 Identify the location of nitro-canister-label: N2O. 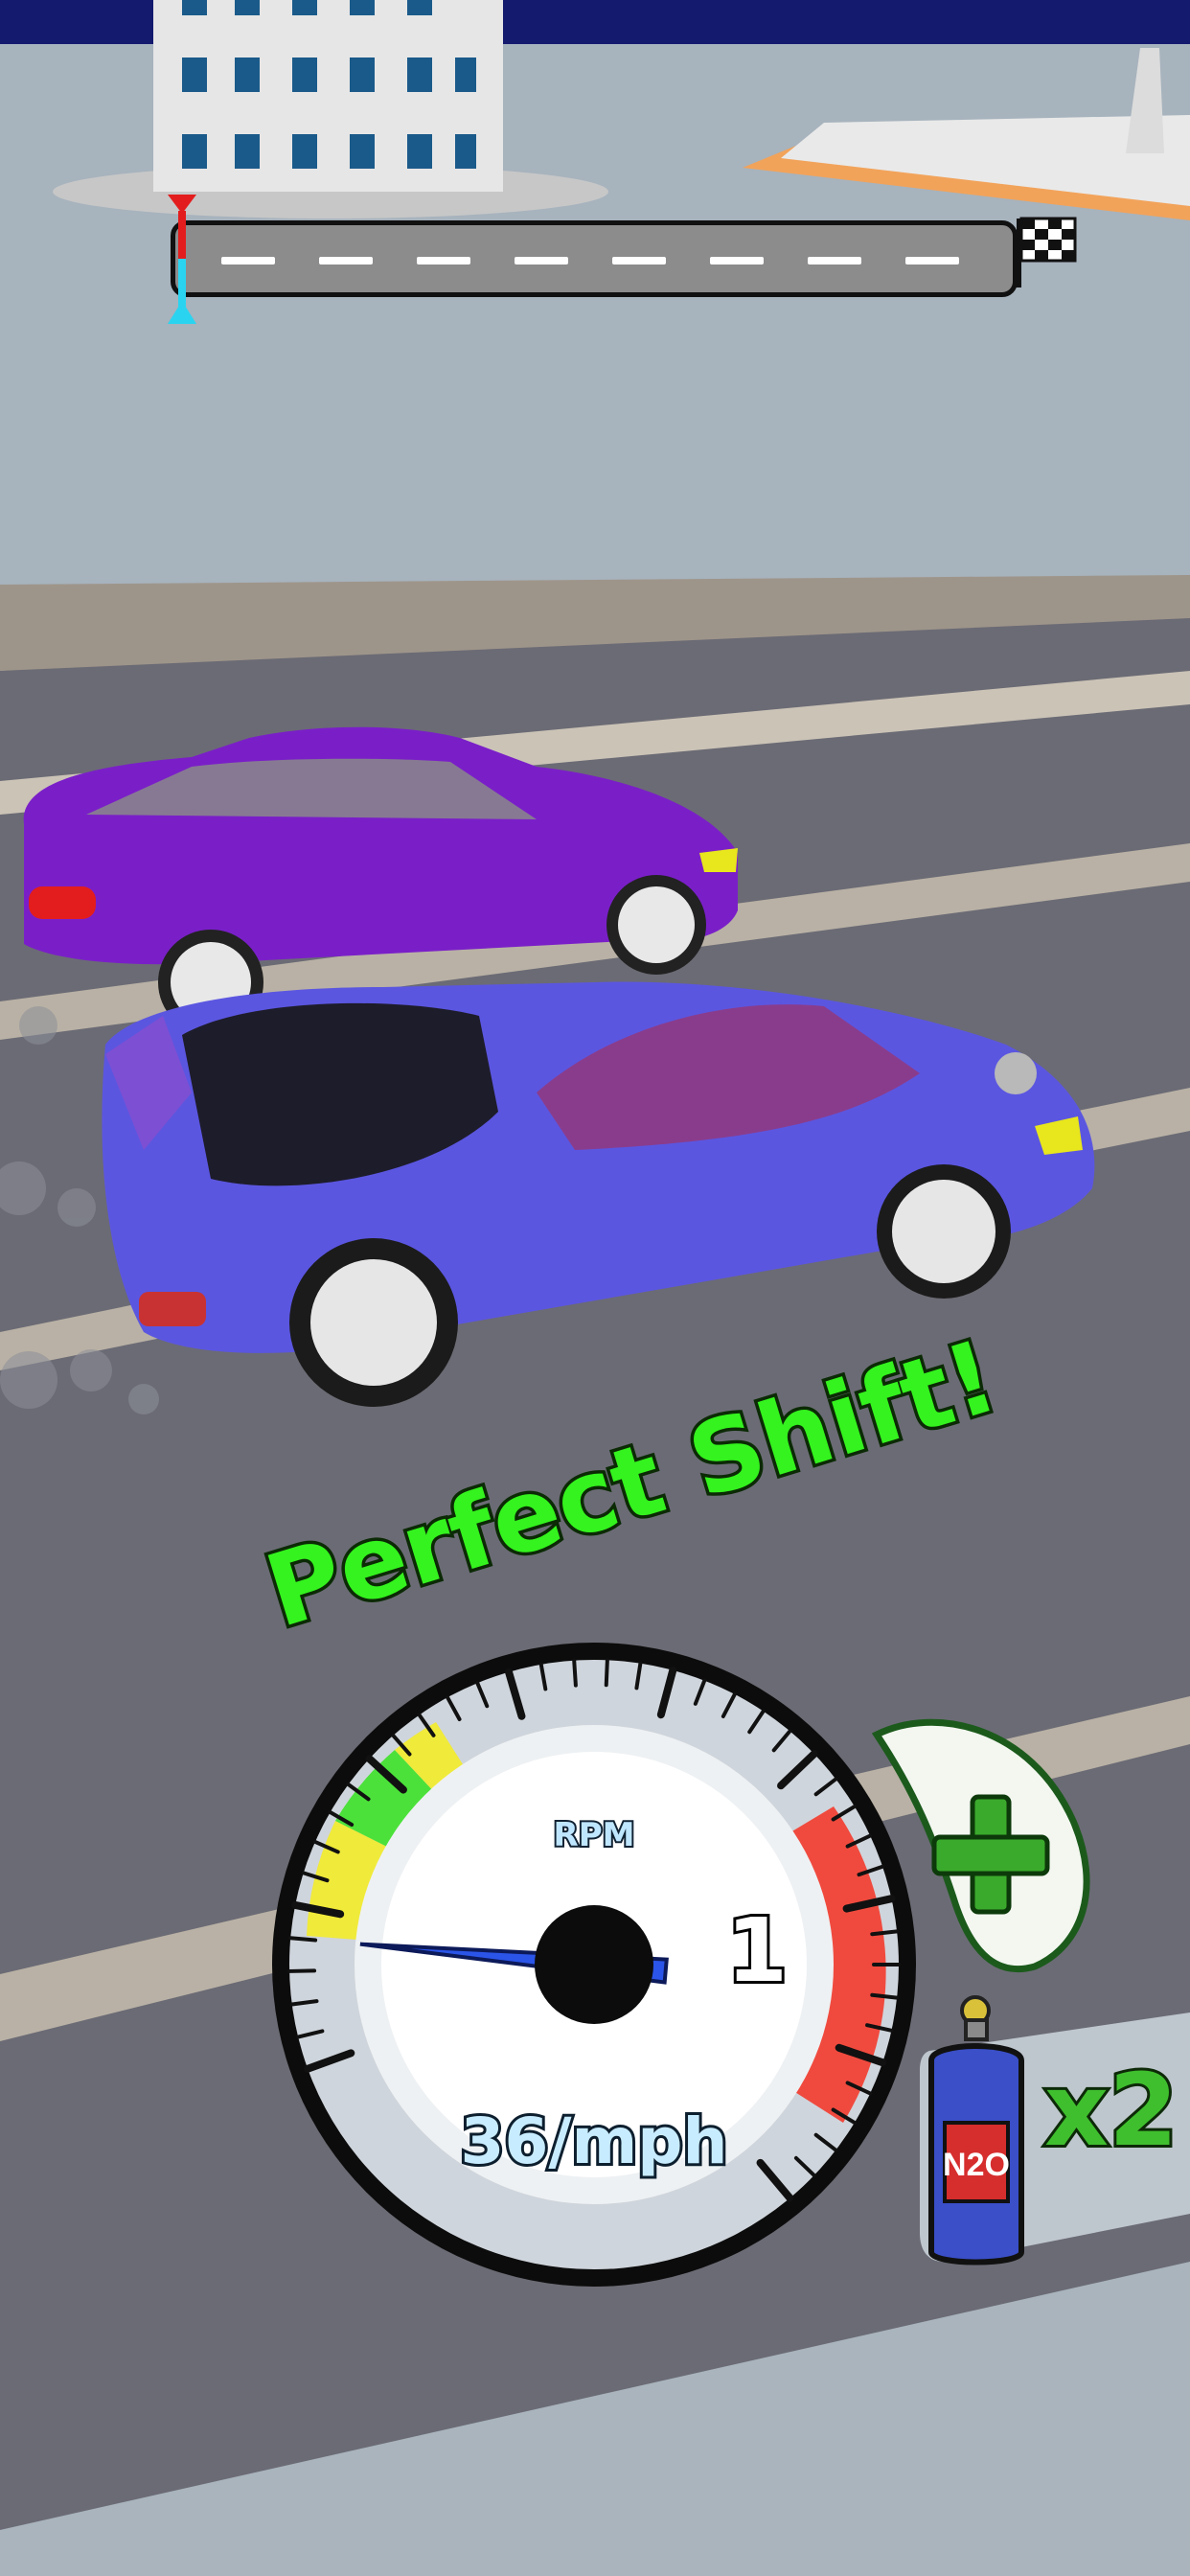
(977, 2165).